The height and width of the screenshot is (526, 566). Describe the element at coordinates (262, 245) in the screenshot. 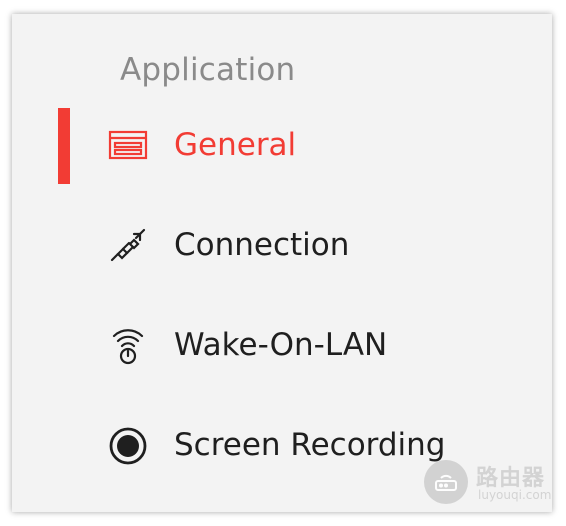

I see `sidebar-item-label: Connection` at that location.